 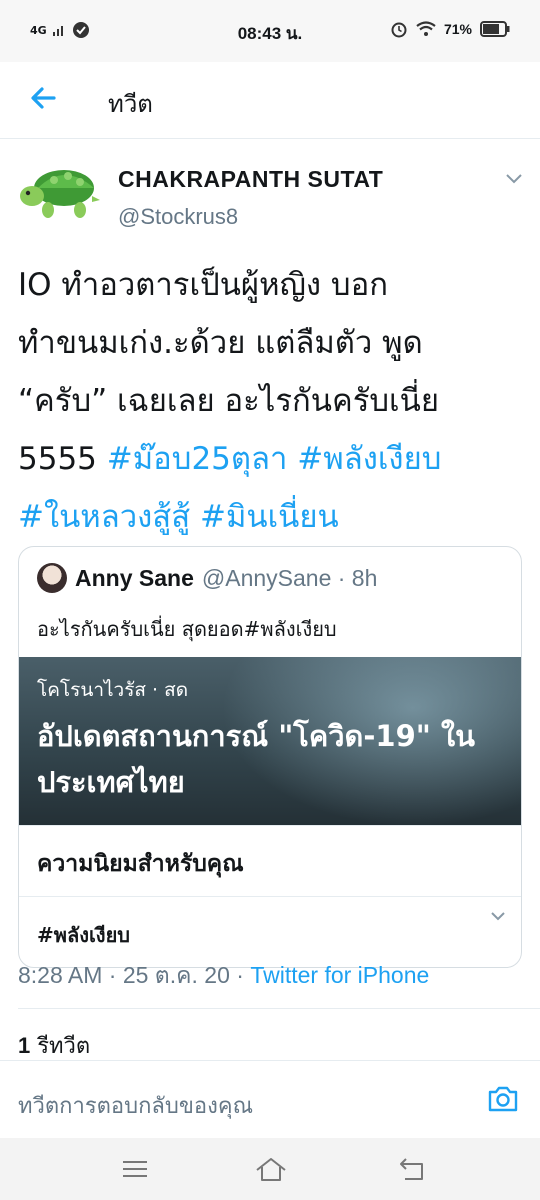 I want to click on news-category: โคโรนาไวรัส · สด, so click(x=113, y=690).